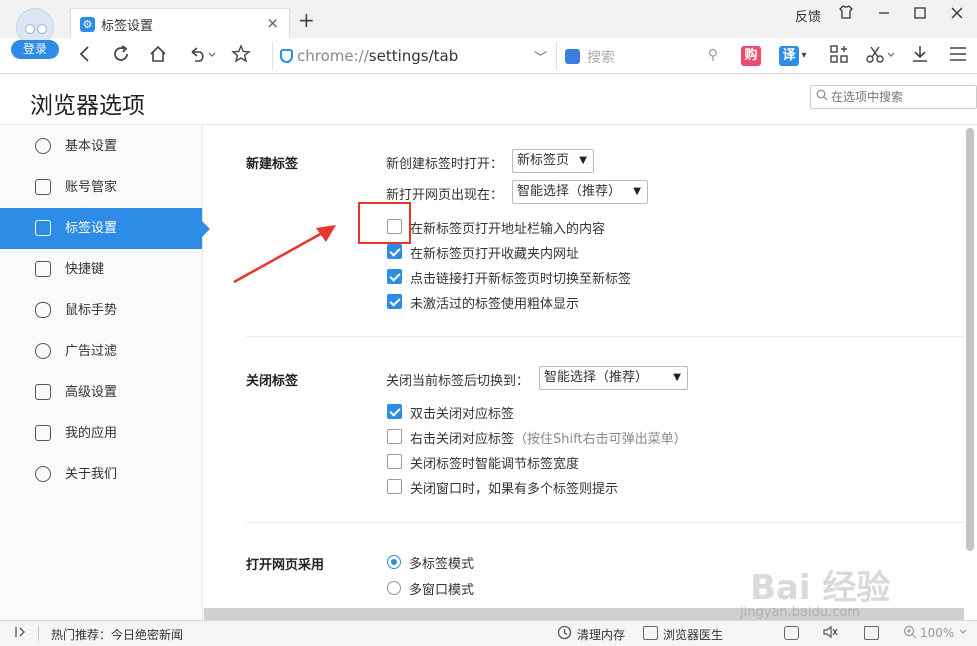 This screenshot has width=977, height=646. What do you see at coordinates (91, 228) in the screenshot?
I see `sidebar-item-label: 标签设置` at bounding box center [91, 228].